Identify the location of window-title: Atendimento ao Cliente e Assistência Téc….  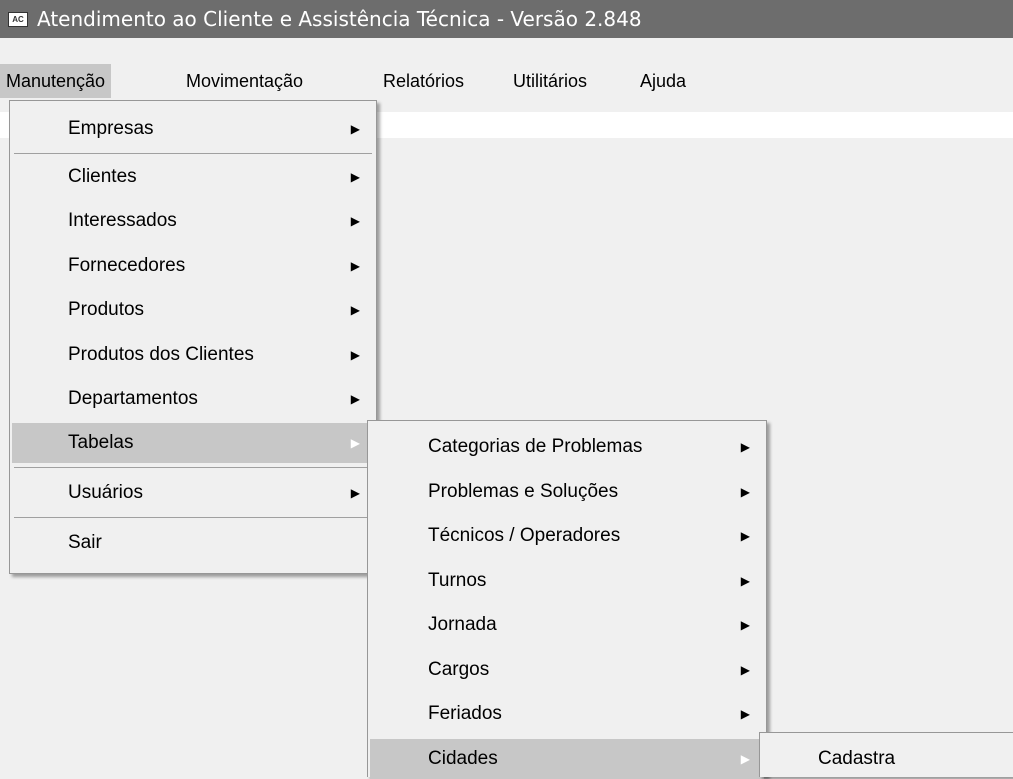
(339, 19).